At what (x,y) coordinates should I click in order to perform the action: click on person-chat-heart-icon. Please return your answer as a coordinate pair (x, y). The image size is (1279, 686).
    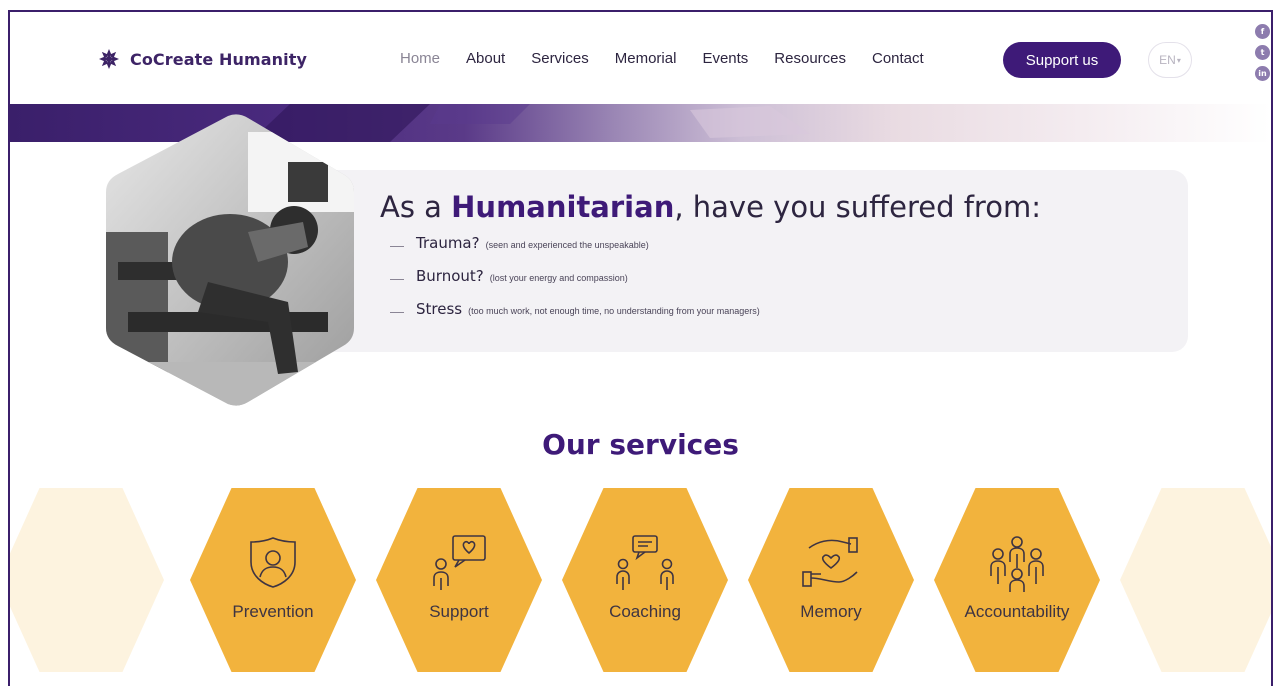
    Looking at the image, I should click on (459, 562).